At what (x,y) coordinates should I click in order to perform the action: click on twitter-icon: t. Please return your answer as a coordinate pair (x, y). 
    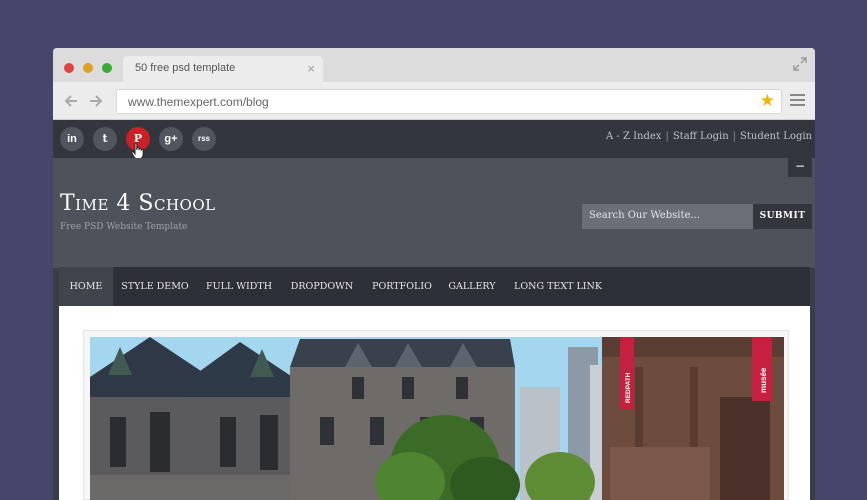
    Looking at the image, I should click on (105, 139).